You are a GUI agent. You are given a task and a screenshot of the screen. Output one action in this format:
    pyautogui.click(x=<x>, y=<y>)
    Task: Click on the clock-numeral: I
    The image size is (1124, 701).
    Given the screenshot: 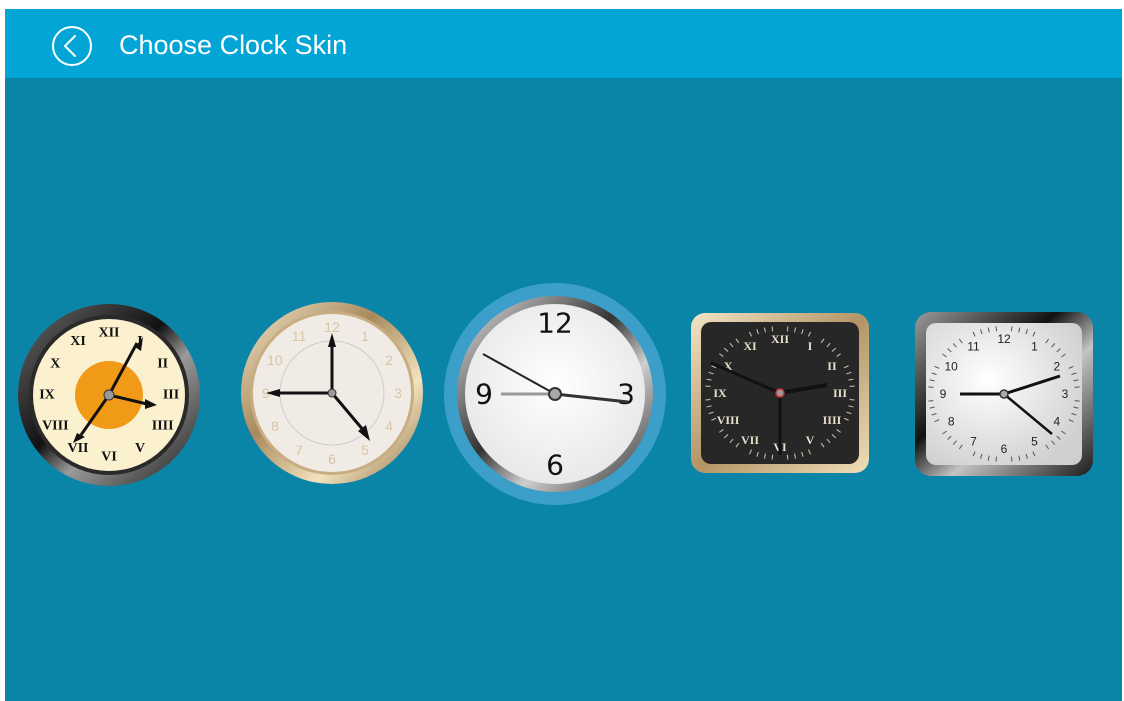 What is the action you would take?
    pyautogui.click(x=810, y=346)
    